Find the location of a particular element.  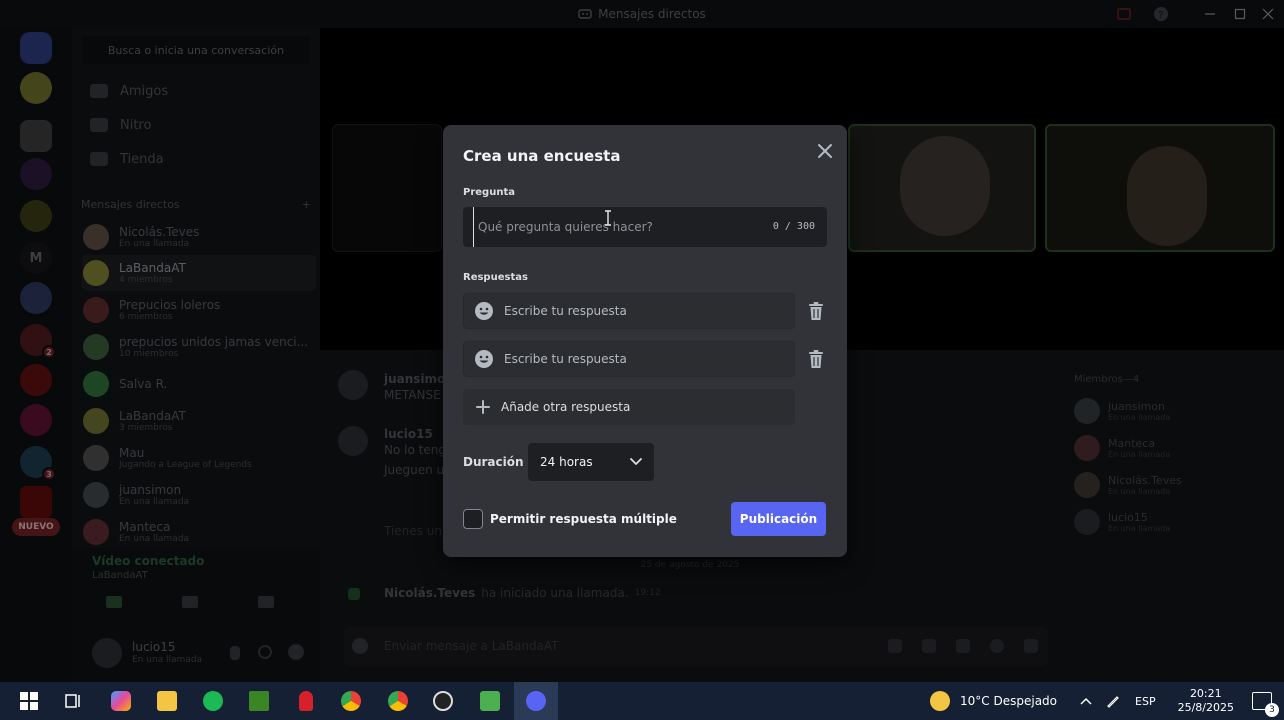

android-studio-icon is located at coordinates (490, 701).